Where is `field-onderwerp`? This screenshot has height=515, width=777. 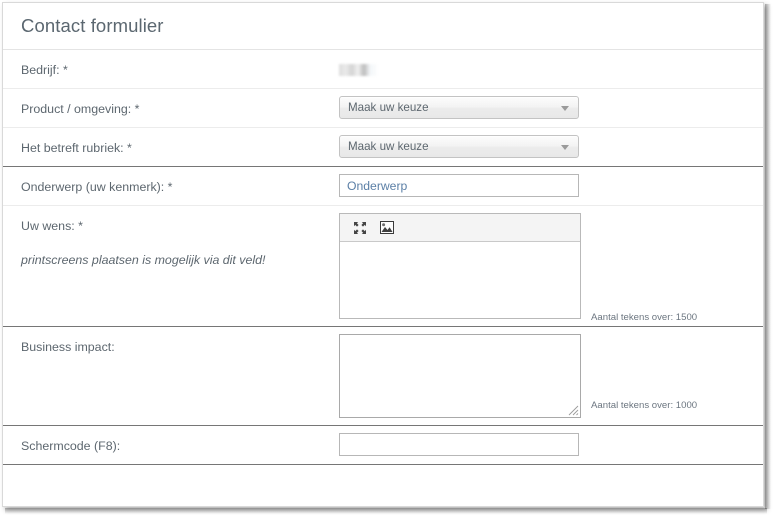 field-onderwerp is located at coordinates (551, 185).